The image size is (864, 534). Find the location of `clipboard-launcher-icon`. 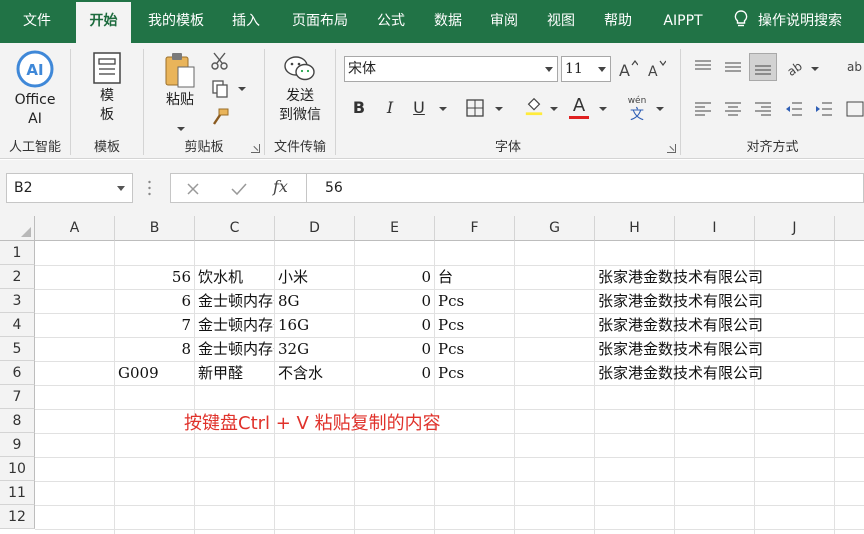

clipboard-launcher-icon is located at coordinates (255, 148).